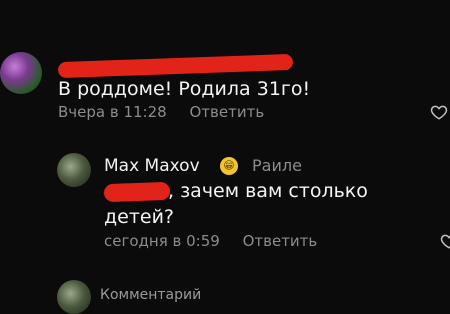 This screenshot has height=314, width=450. What do you see at coordinates (137, 192) in the screenshot?
I see `redacted-mention` at bounding box center [137, 192].